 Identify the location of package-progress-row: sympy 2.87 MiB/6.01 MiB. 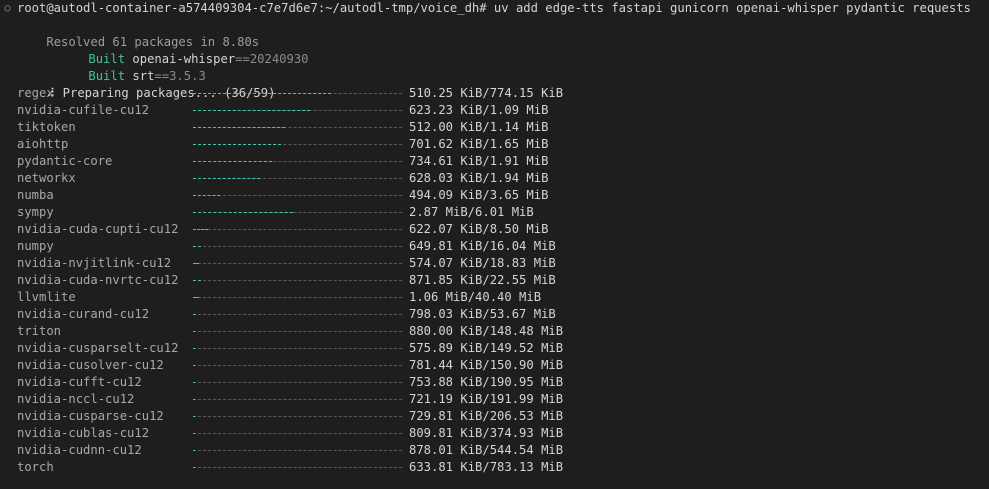
(494, 212).